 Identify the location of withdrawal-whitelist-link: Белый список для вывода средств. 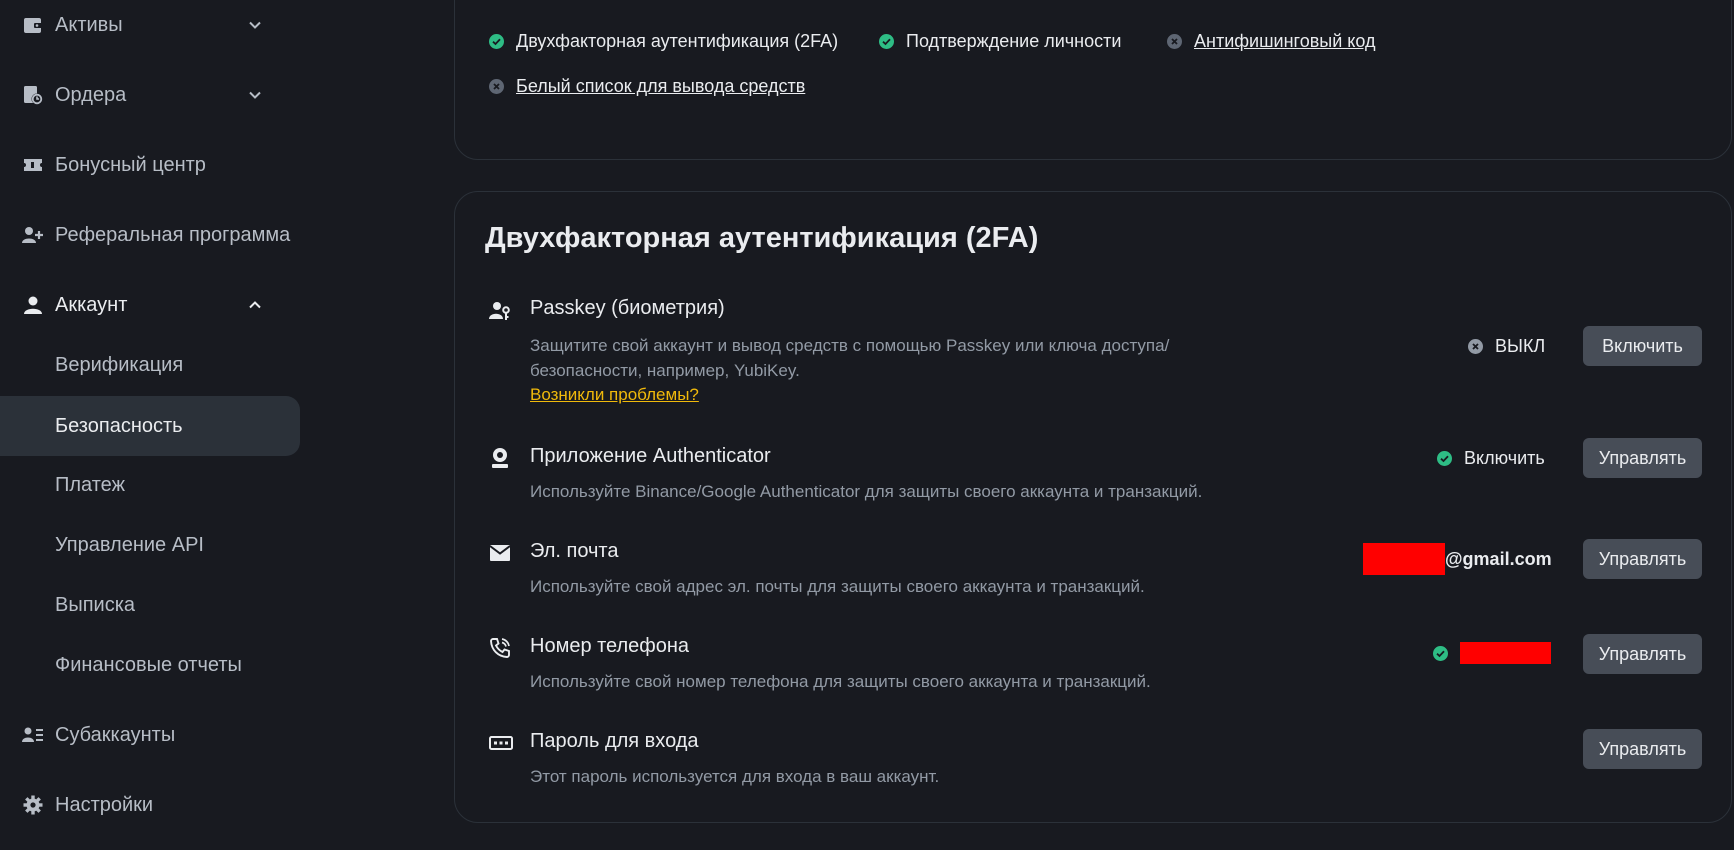
(660, 86).